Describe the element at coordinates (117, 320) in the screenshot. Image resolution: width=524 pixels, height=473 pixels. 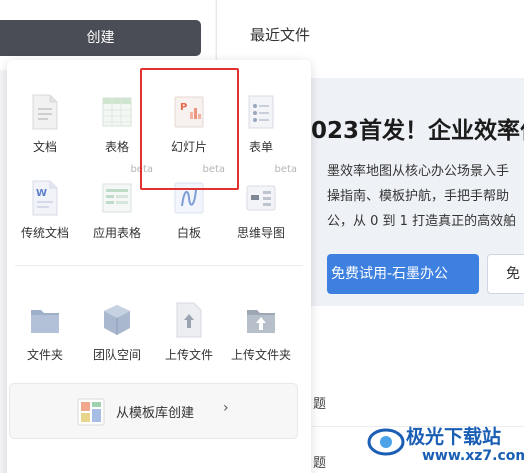
I see `team-space-icon` at that location.